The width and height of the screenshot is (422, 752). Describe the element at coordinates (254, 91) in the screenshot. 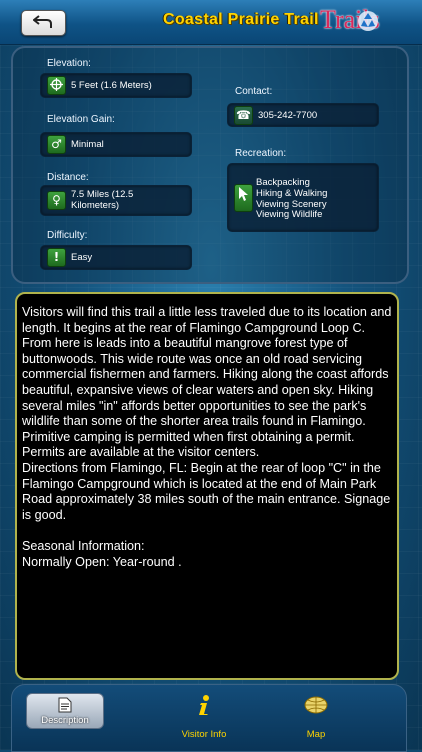

I see `contact-label: Contact:` at that location.